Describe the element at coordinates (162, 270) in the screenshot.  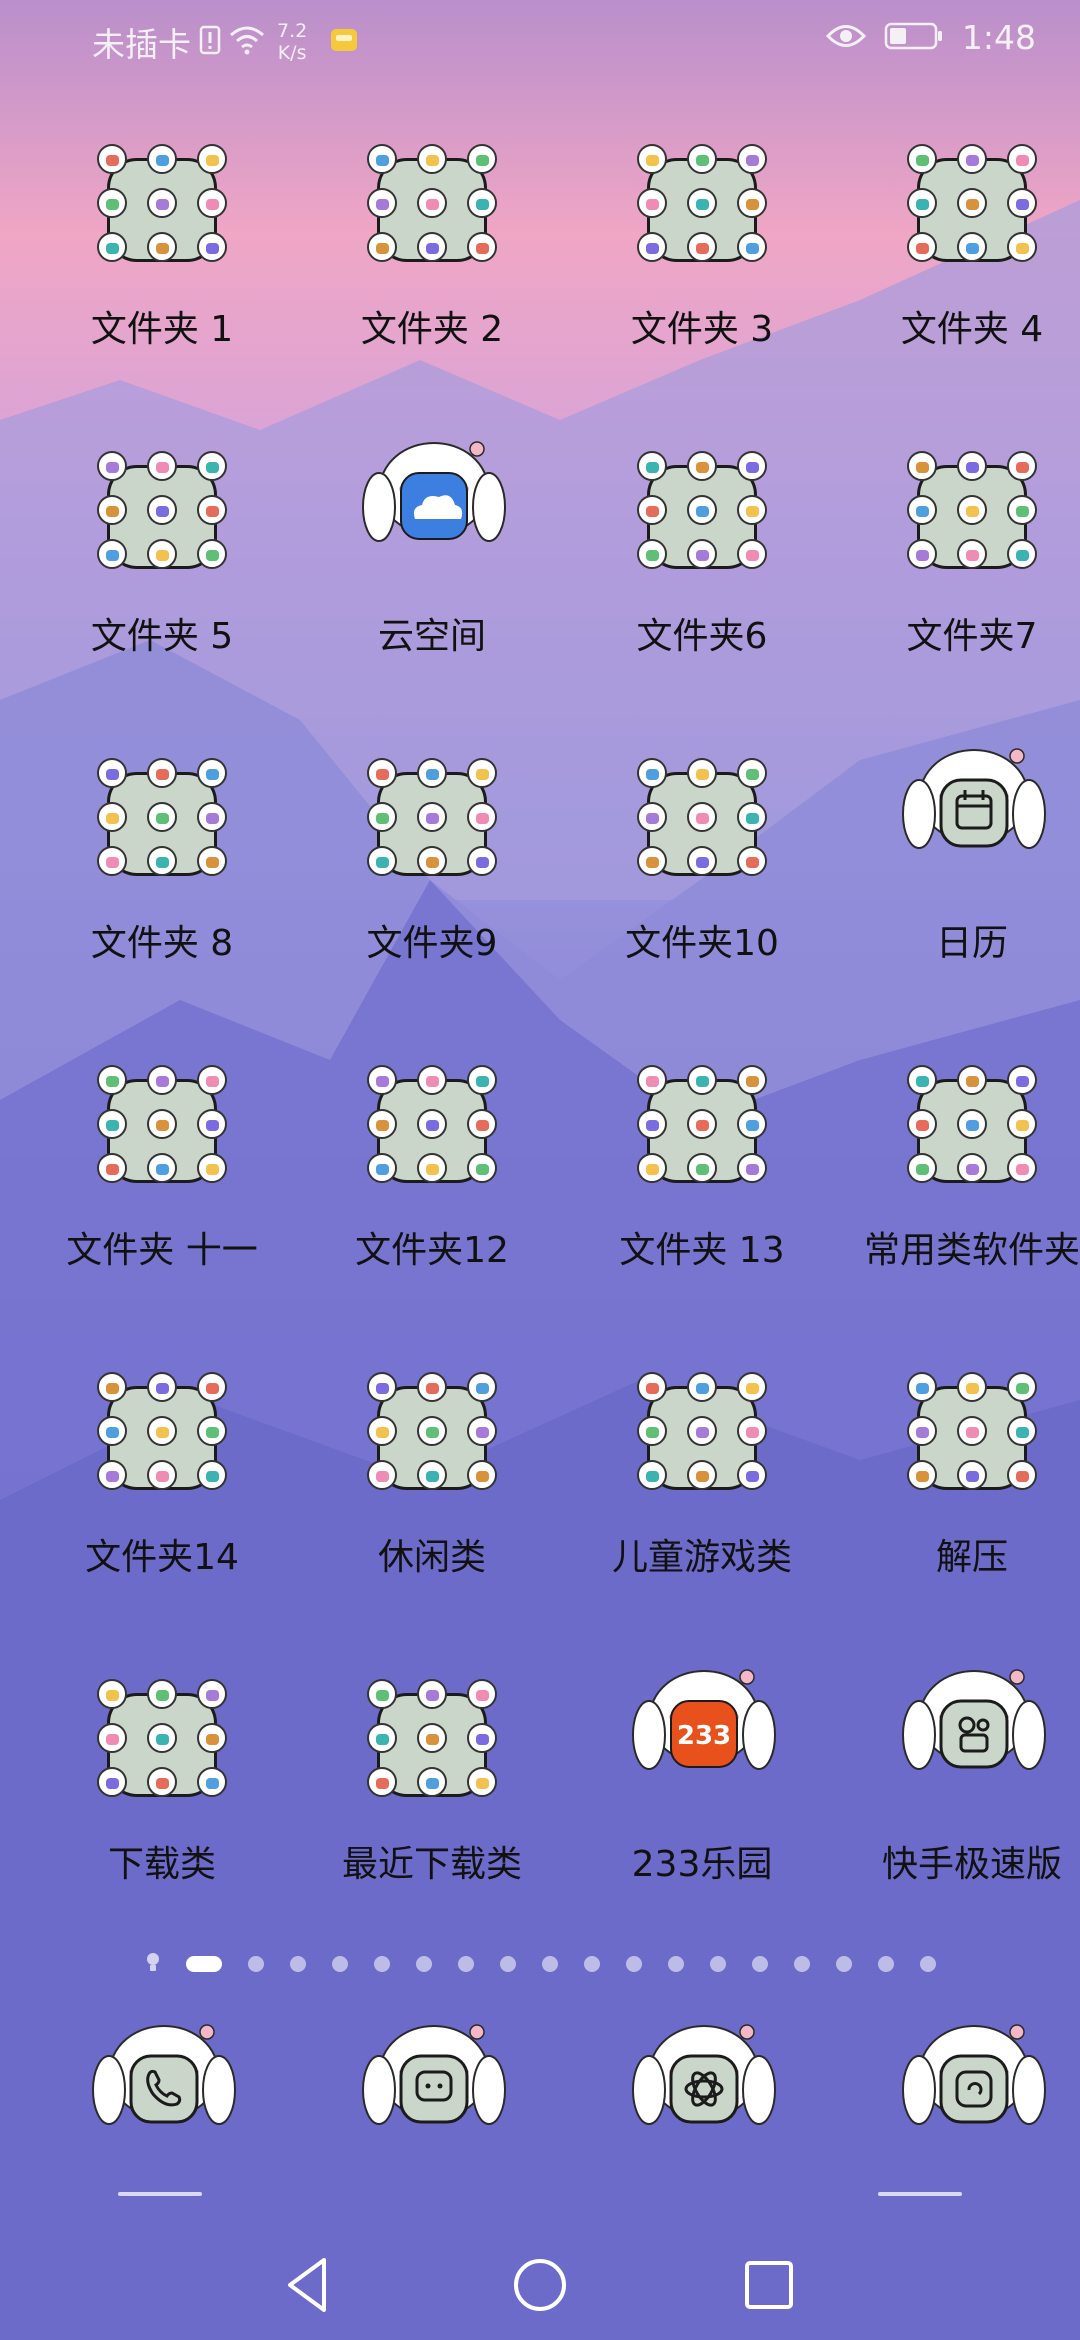
I see `app-icon-cell: 文件夹 1` at that location.